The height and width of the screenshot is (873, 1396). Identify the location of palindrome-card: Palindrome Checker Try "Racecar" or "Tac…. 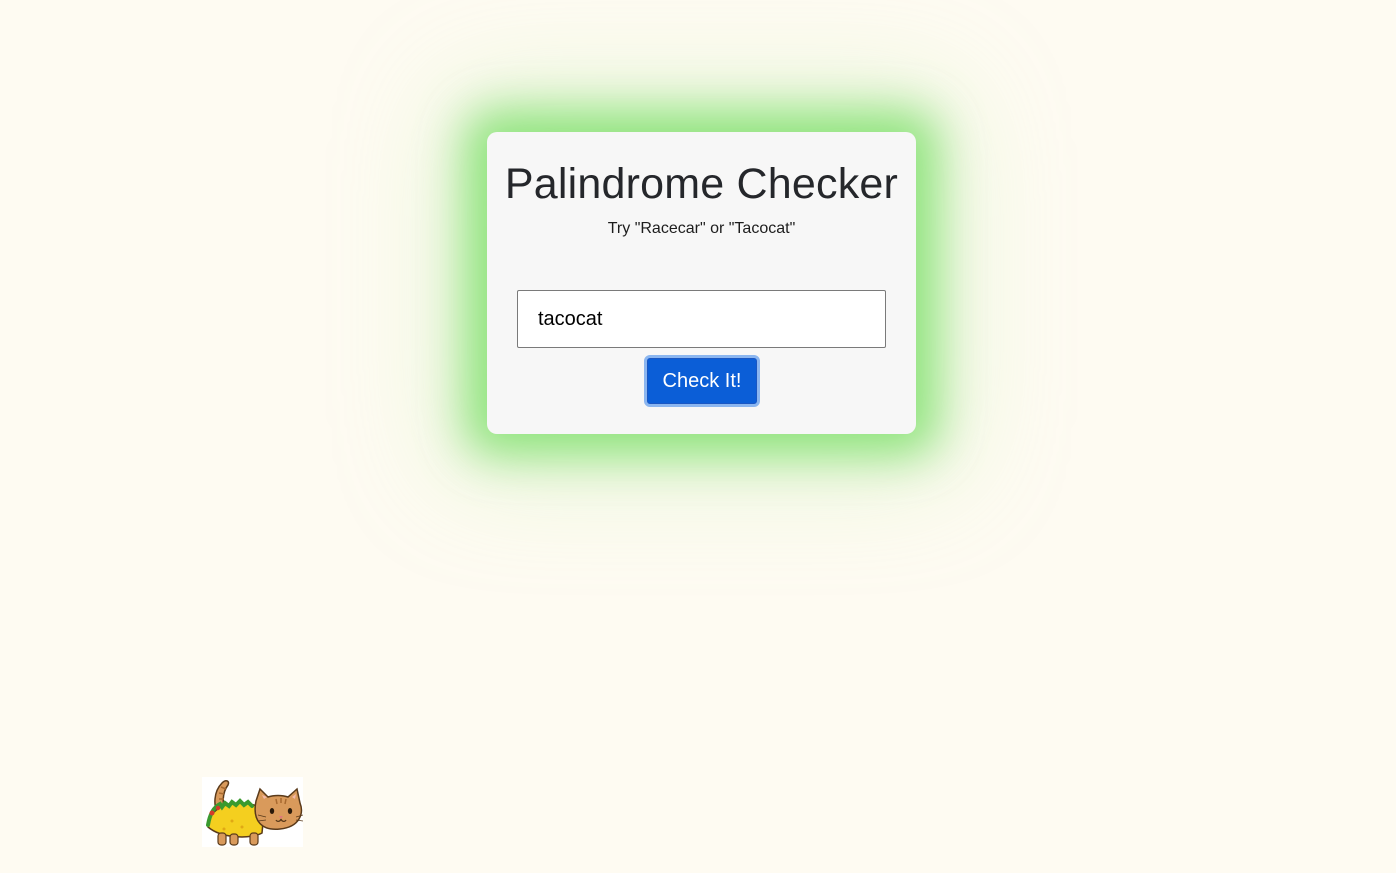
(701, 283).